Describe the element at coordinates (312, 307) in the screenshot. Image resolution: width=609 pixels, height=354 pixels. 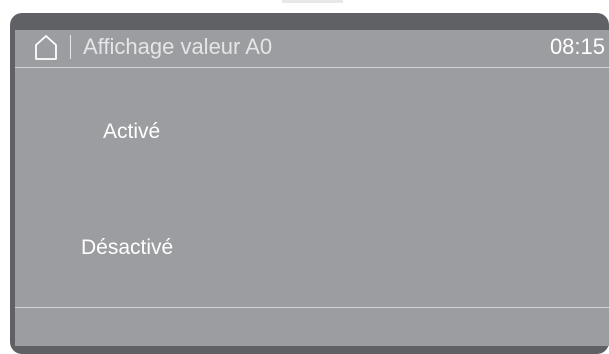
I see `footer-divider` at that location.